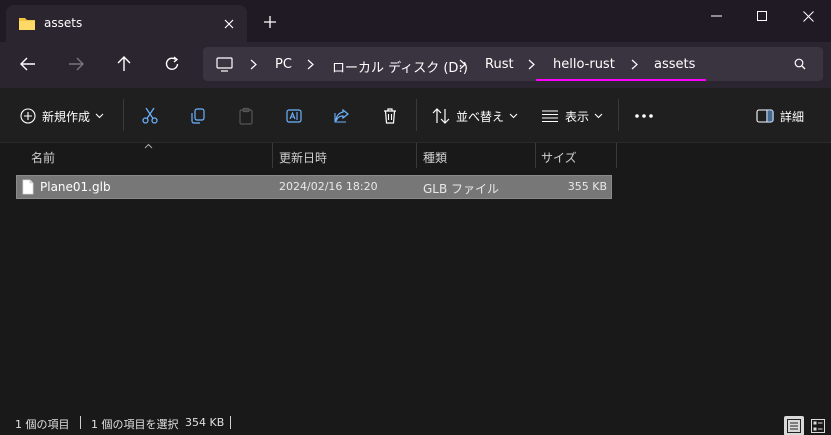 This screenshot has width=831, height=435. What do you see at coordinates (792, 116) in the screenshot?
I see `details-button-label: 詳細` at bounding box center [792, 116].